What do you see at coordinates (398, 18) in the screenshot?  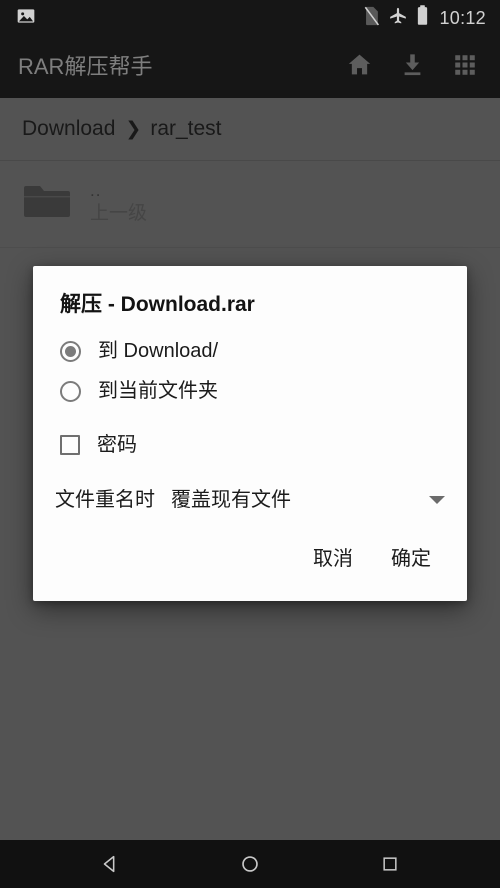 I see `airplane-mode-icon` at bounding box center [398, 18].